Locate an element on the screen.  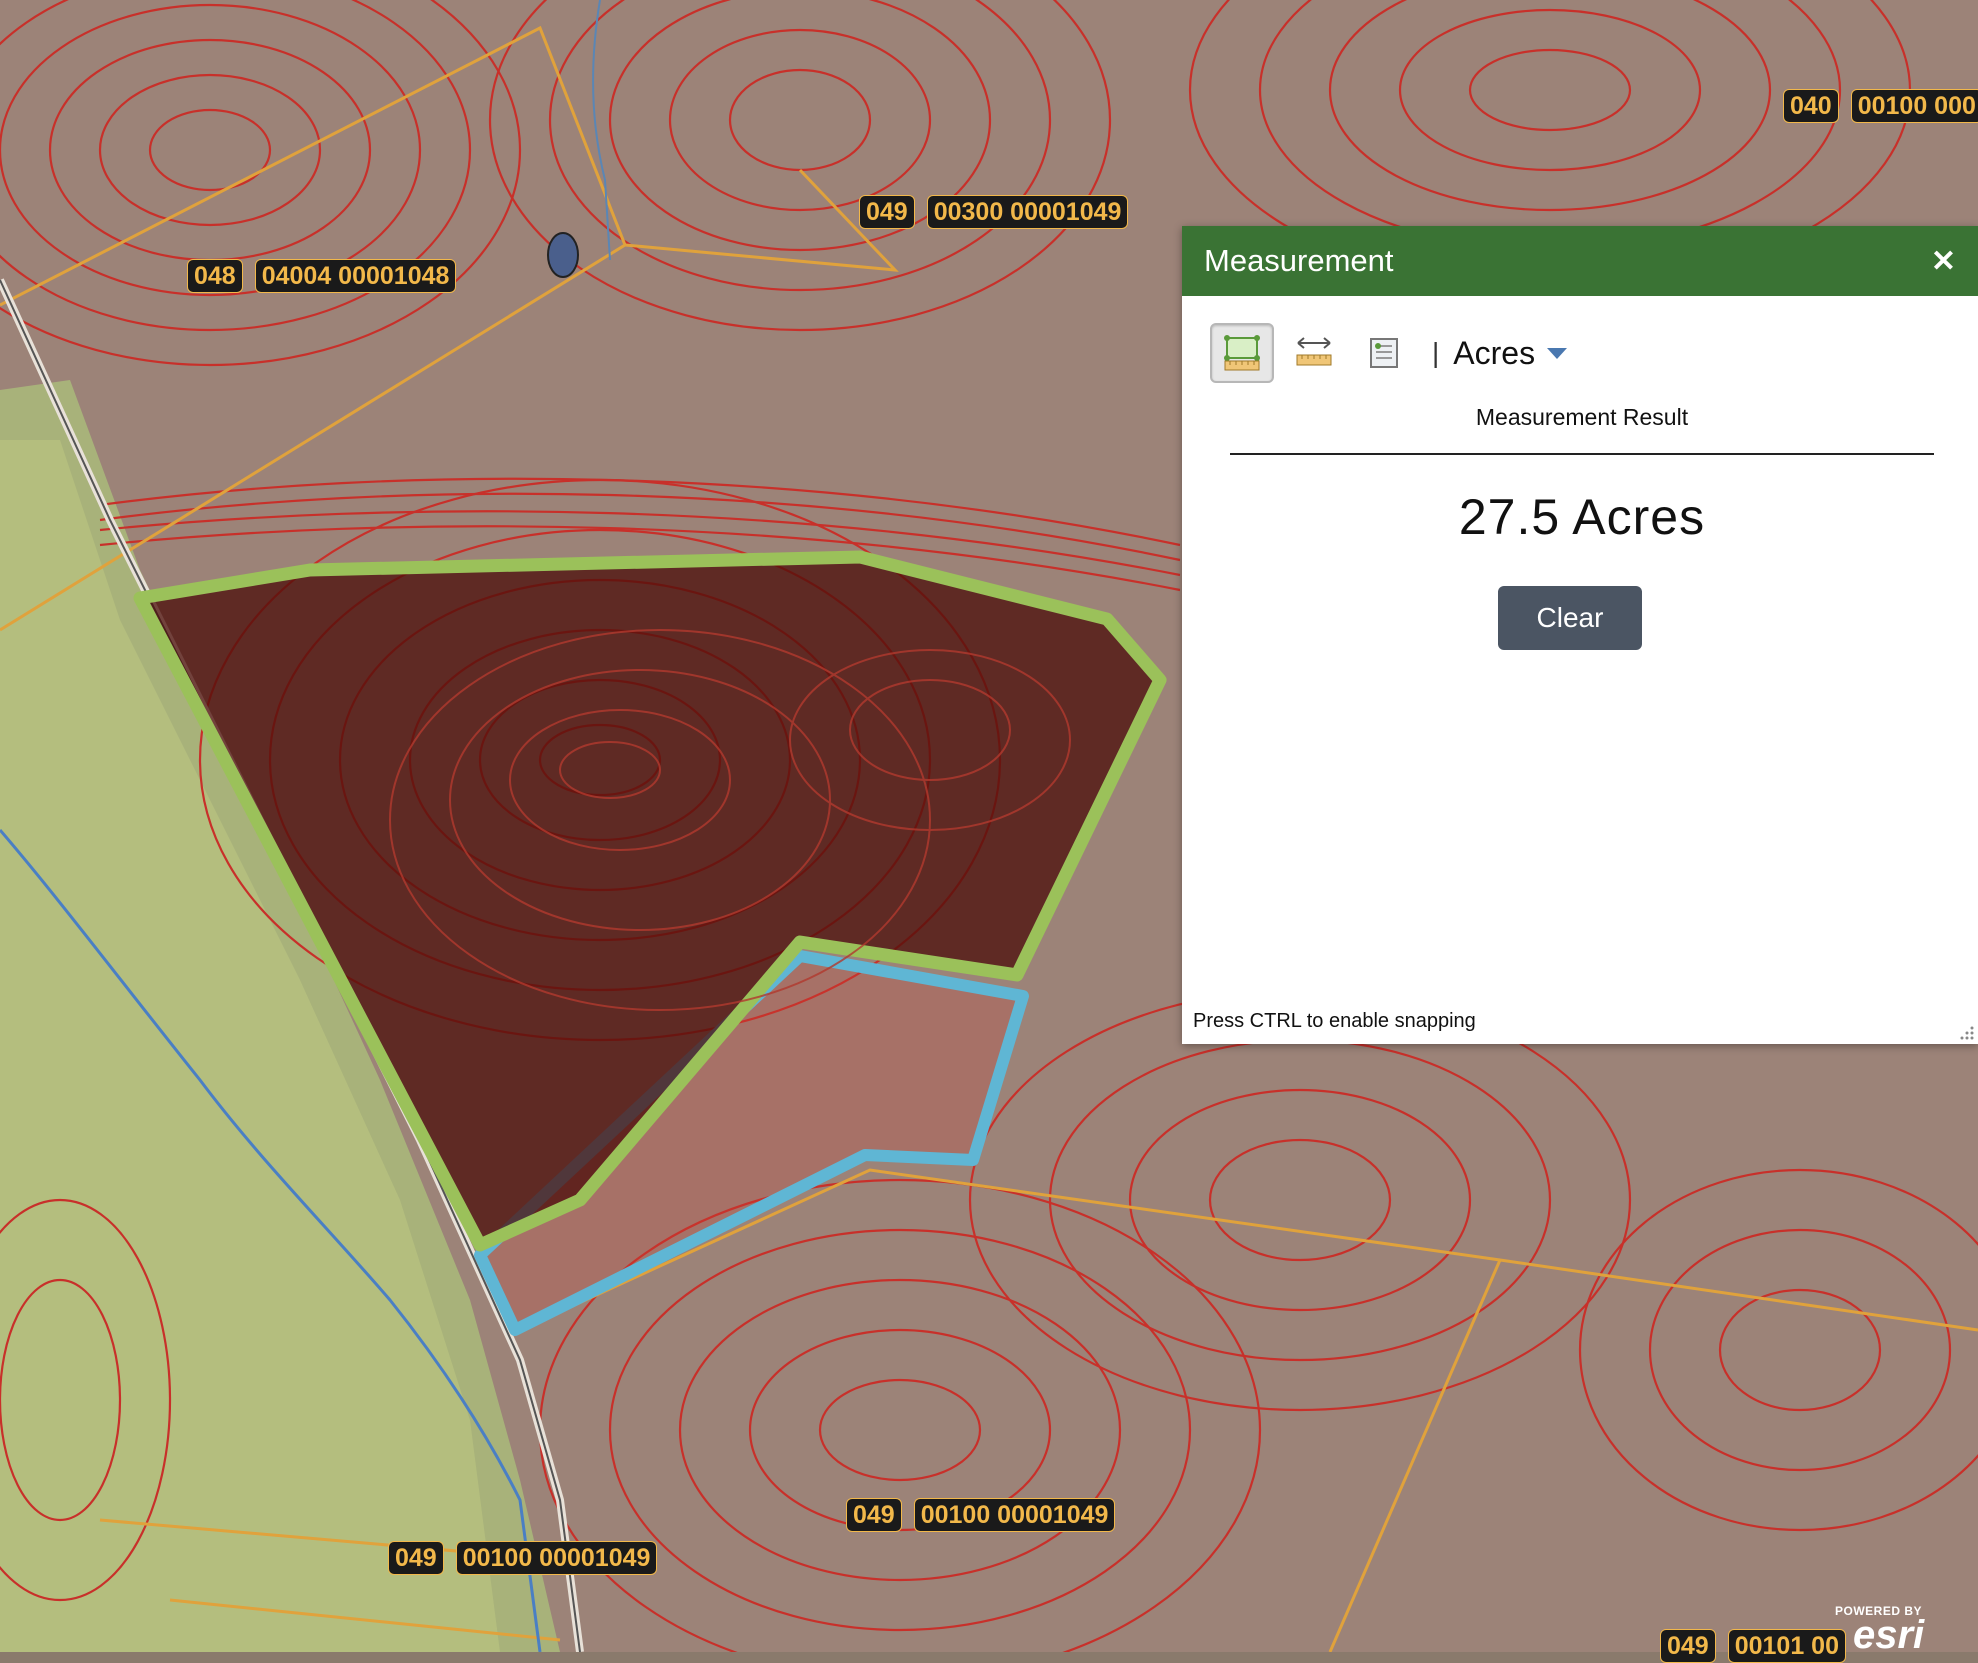
esri-attribution: POWERED BY esri is located at coordinates (1880, 1630).